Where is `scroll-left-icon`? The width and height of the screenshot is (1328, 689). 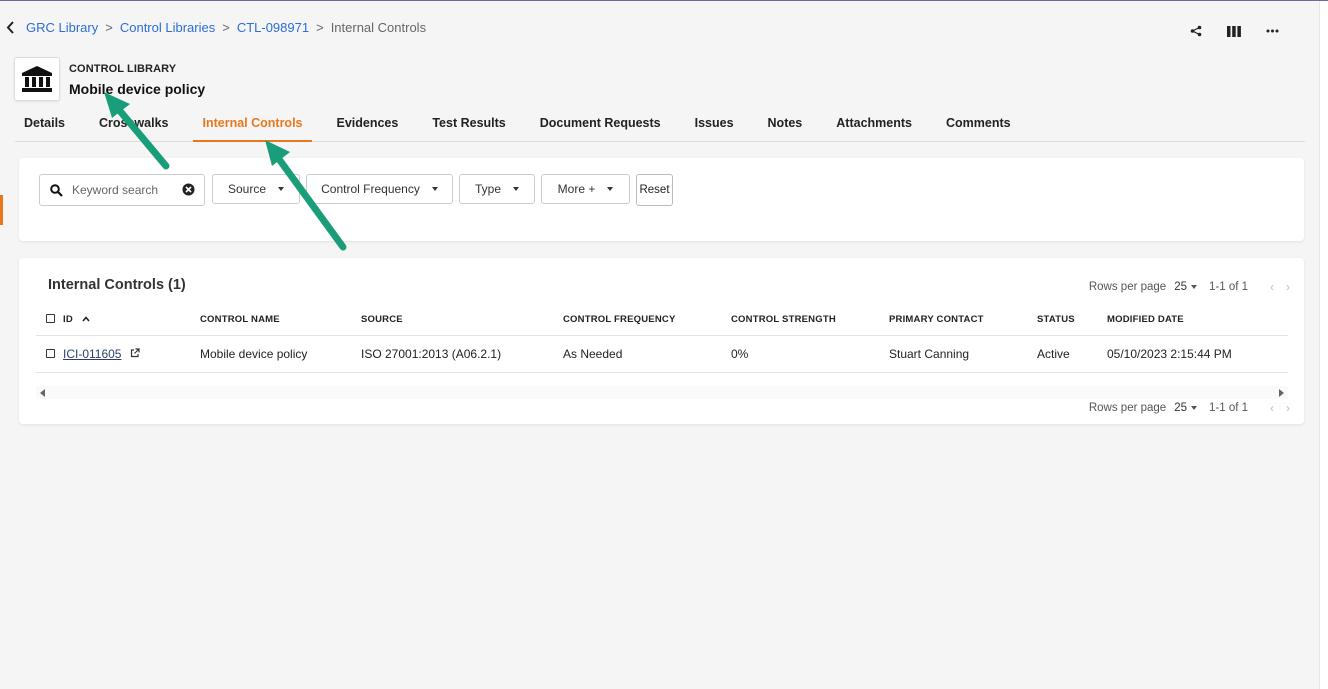 scroll-left-icon is located at coordinates (42, 393).